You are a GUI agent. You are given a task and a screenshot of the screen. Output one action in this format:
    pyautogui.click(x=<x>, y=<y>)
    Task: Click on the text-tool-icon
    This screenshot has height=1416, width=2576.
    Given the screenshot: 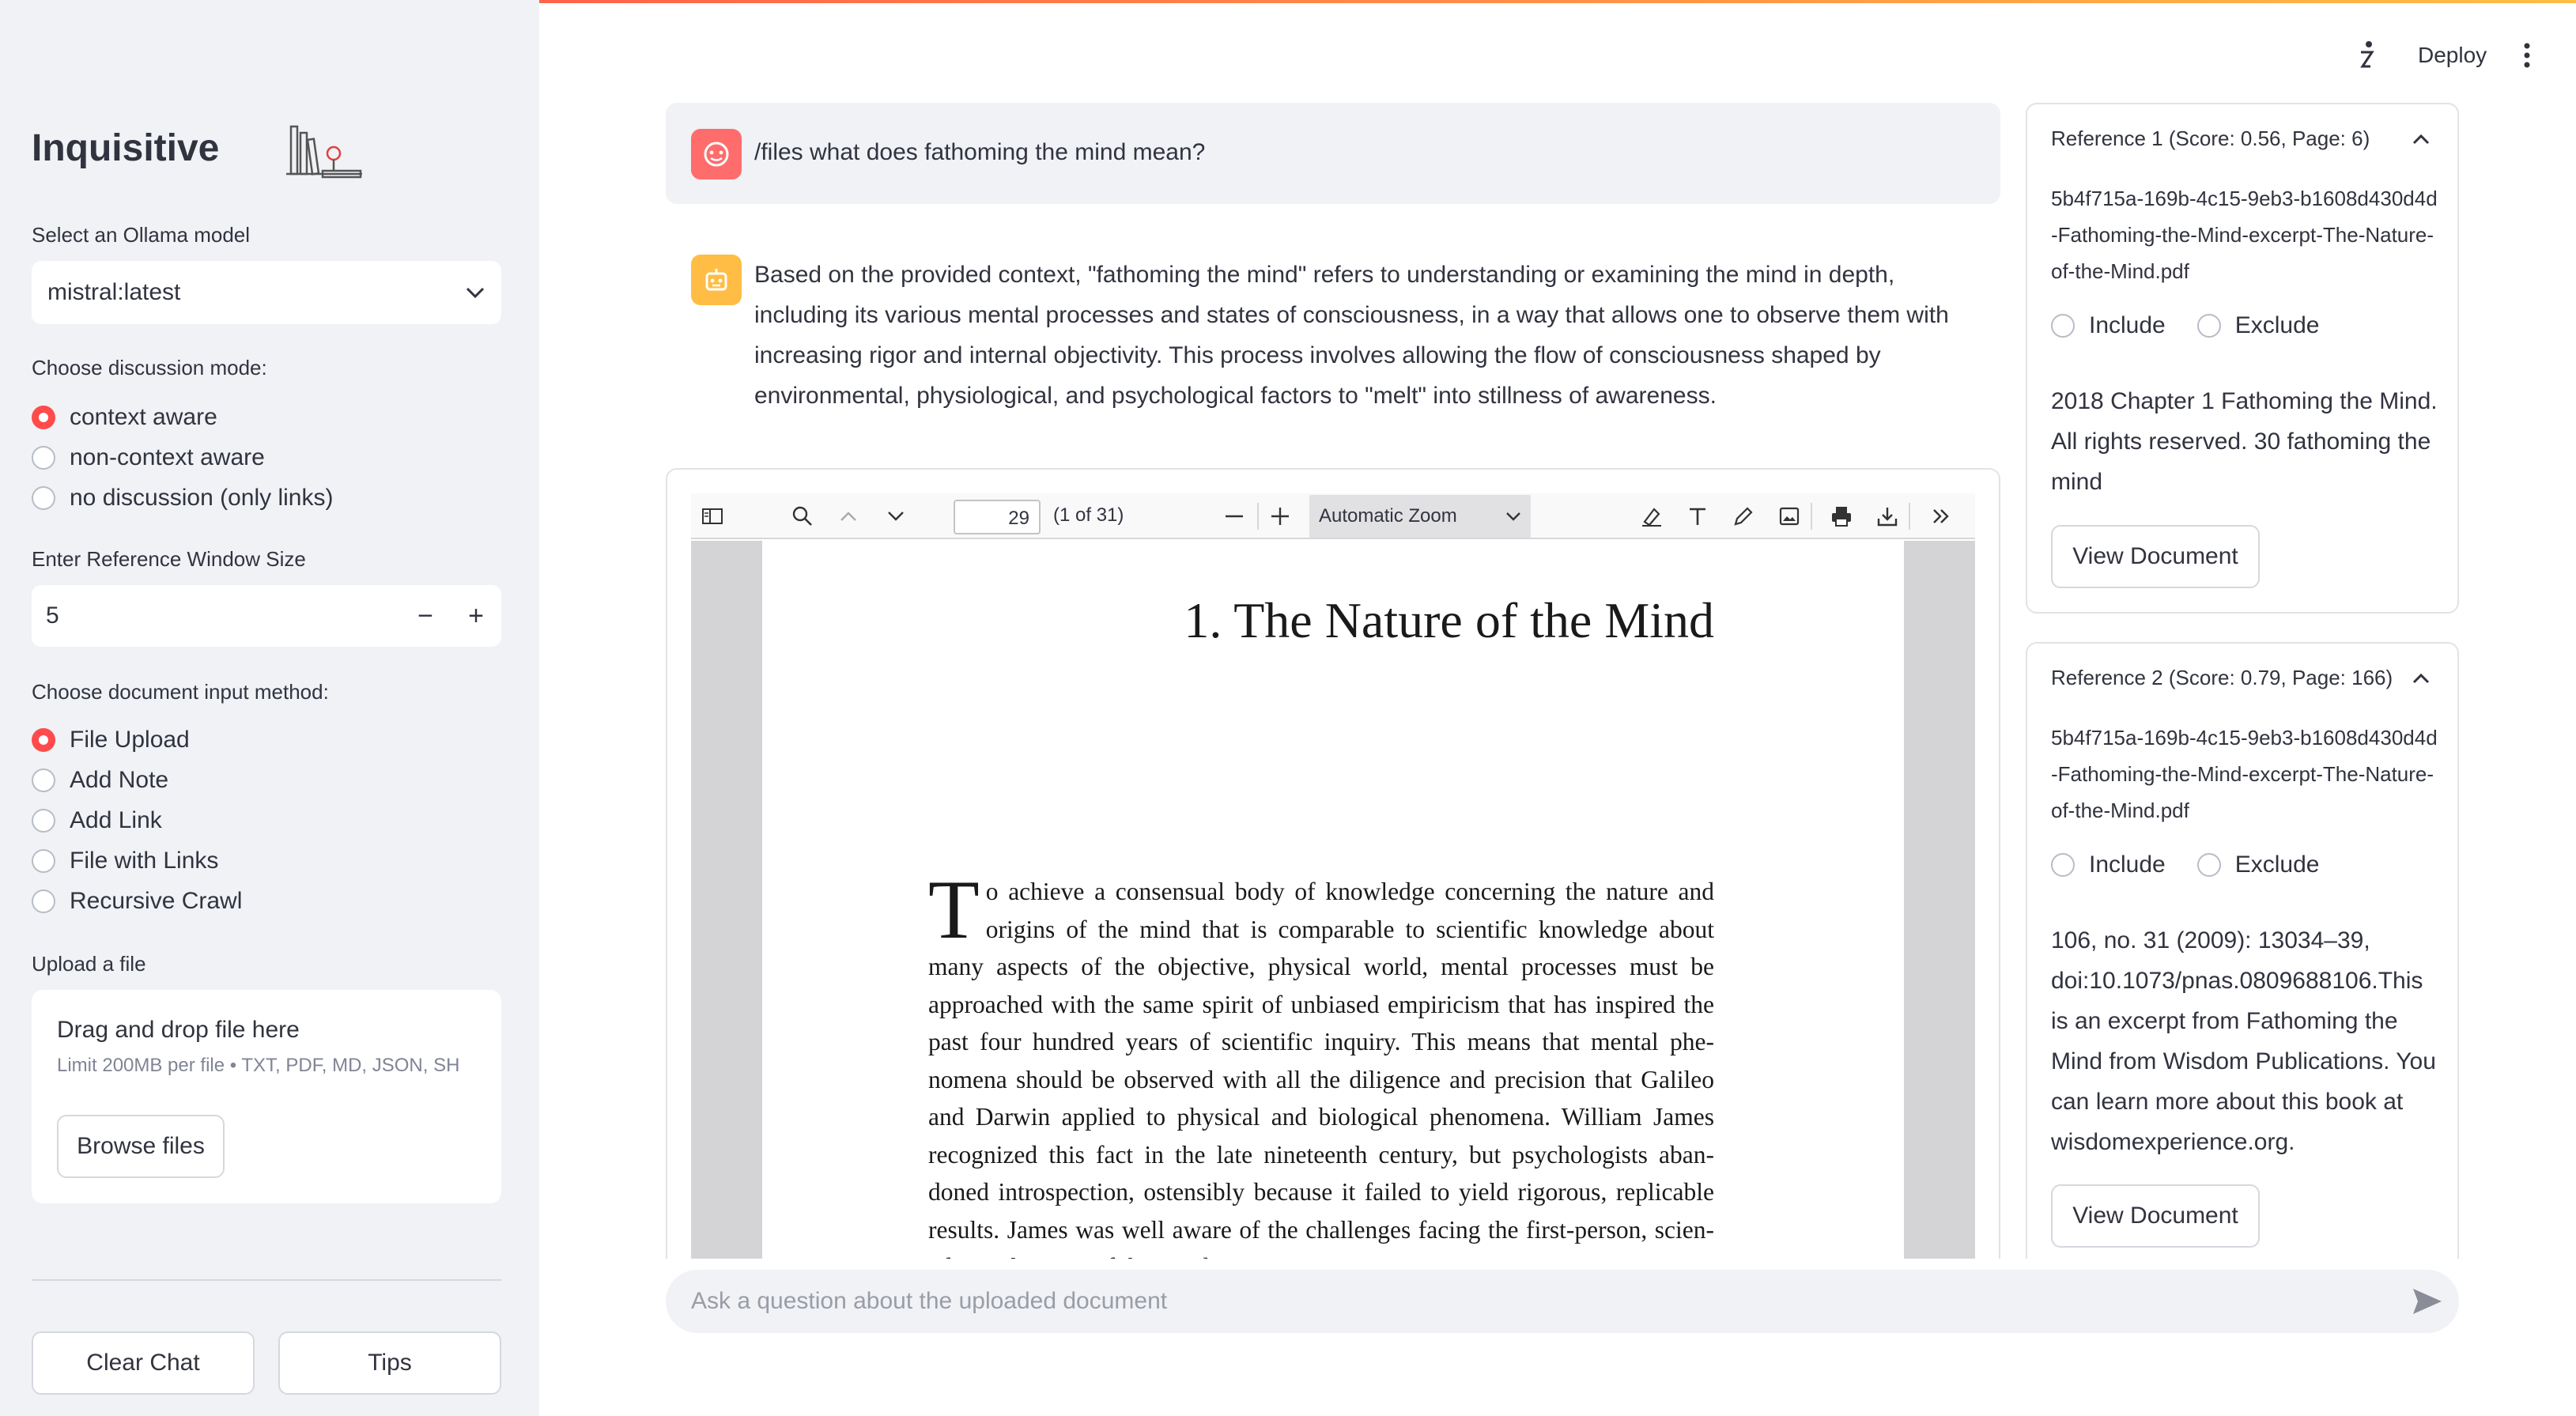 What is the action you would take?
    pyautogui.click(x=1697, y=516)
    